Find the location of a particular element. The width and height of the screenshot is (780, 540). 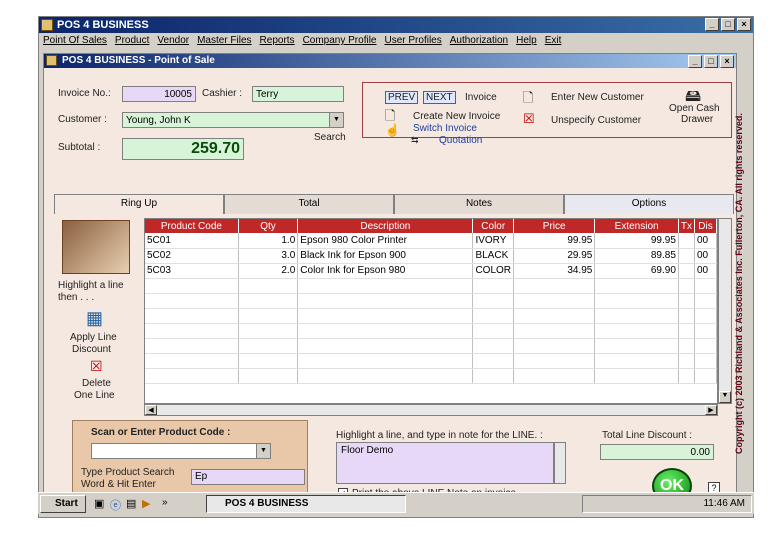

create-invoice-button: Create New Invoice is located at coordinates (456, 116).